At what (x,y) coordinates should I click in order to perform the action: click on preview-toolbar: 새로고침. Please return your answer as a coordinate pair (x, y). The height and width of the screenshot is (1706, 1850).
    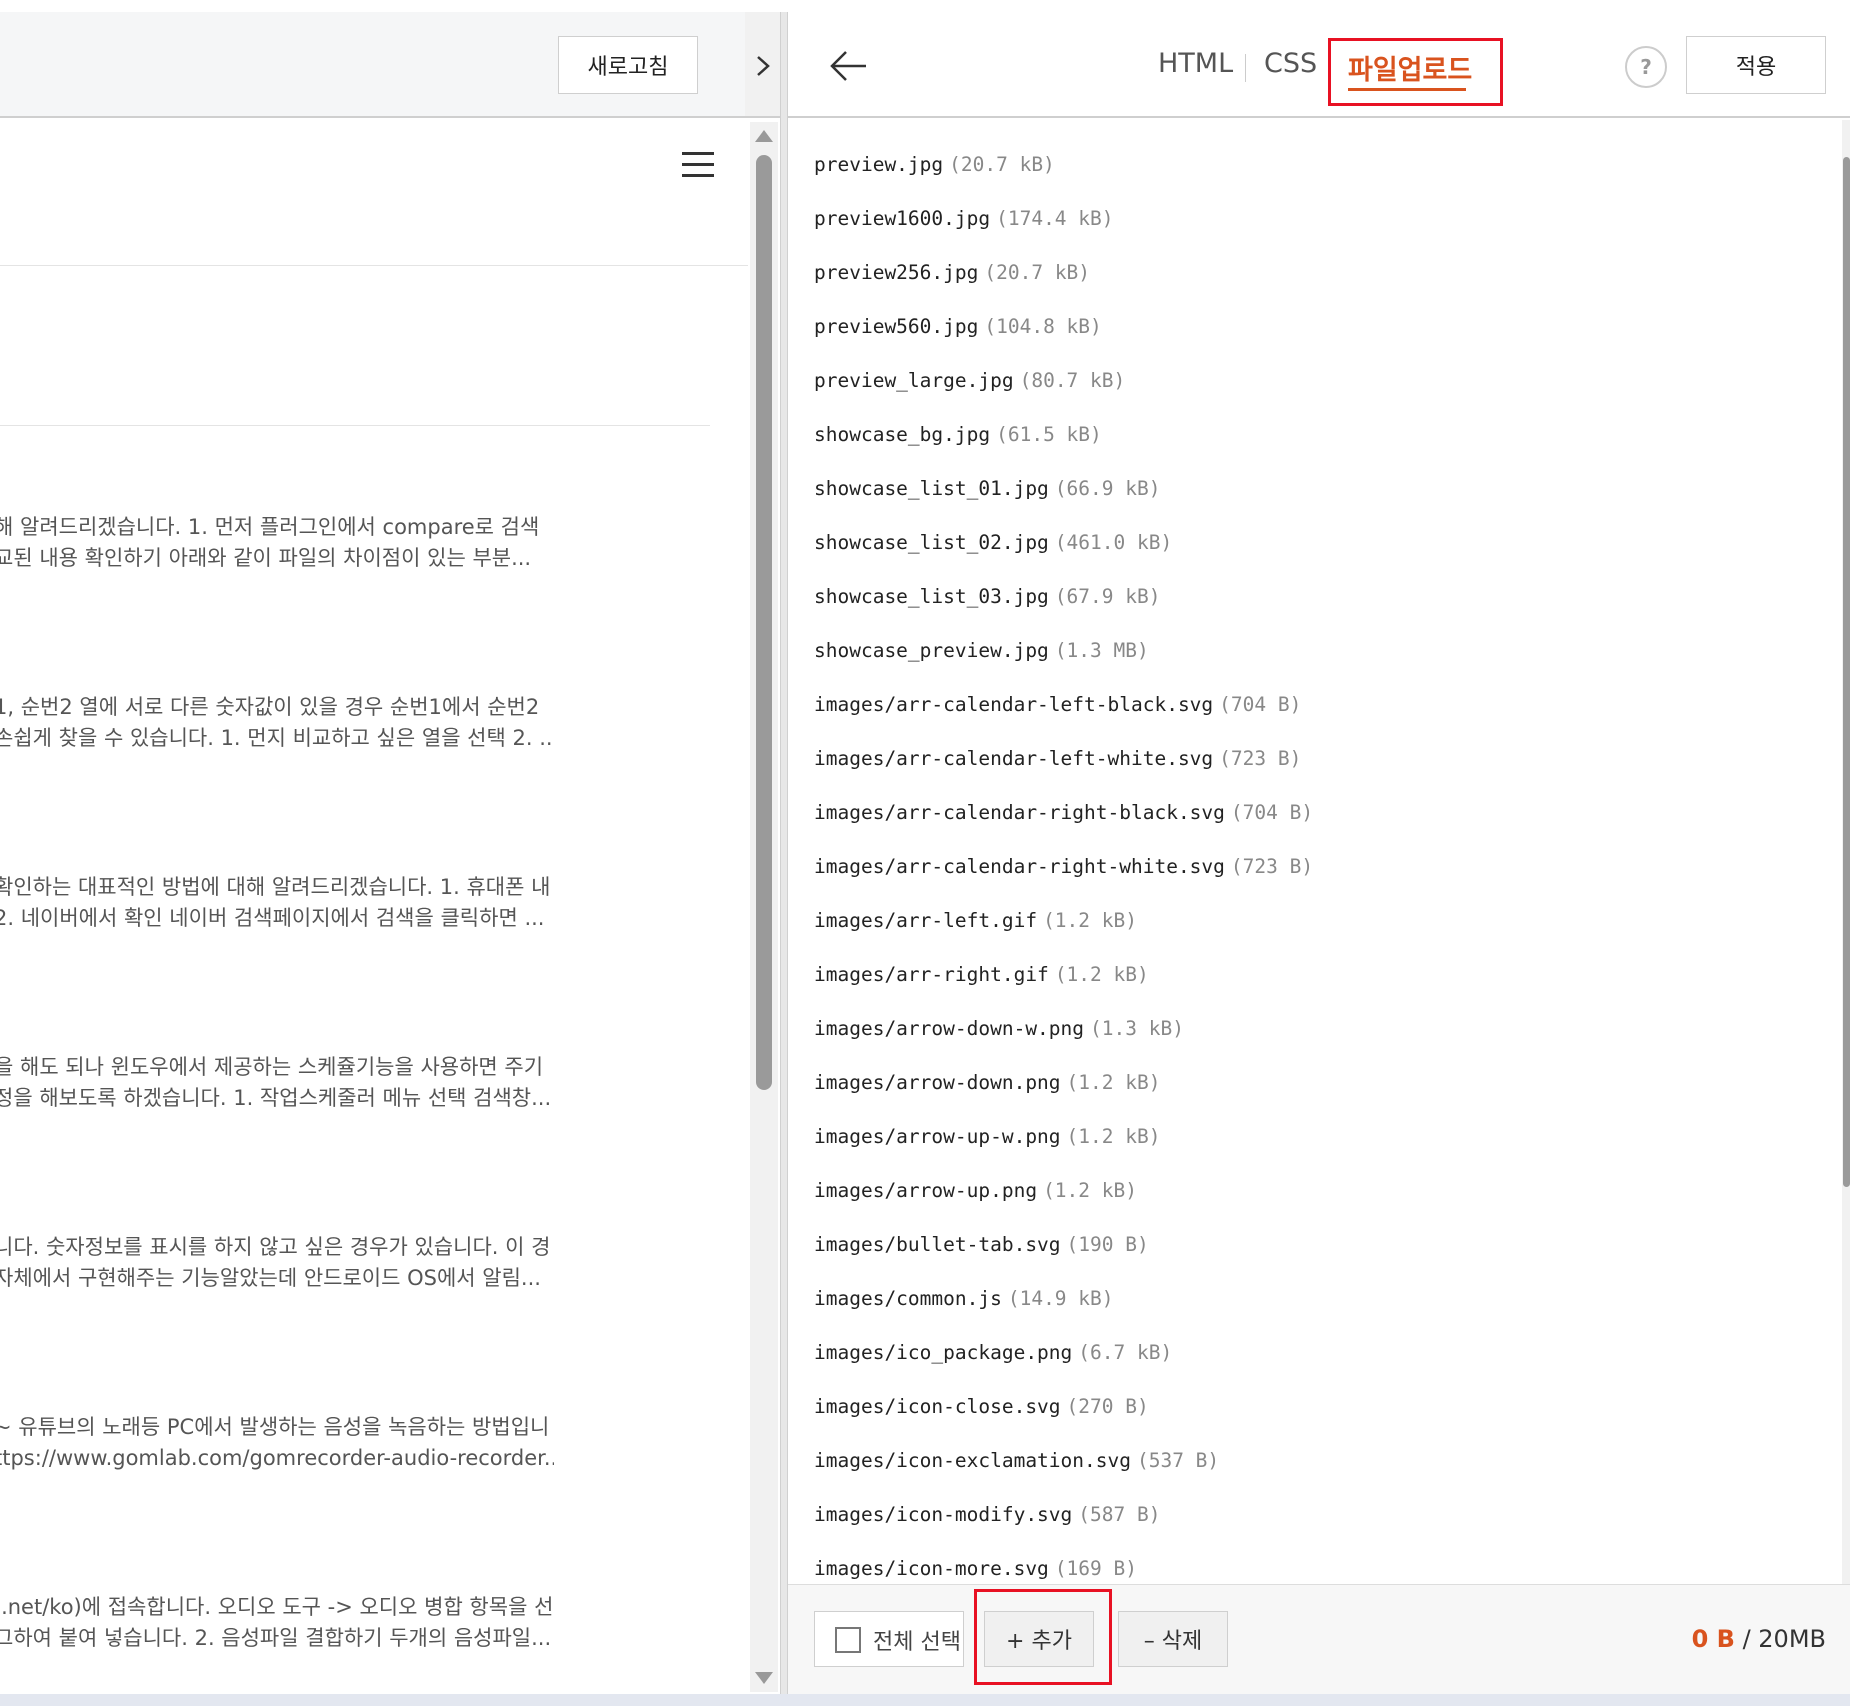
    Looking at the image, I should click on (372, 65).